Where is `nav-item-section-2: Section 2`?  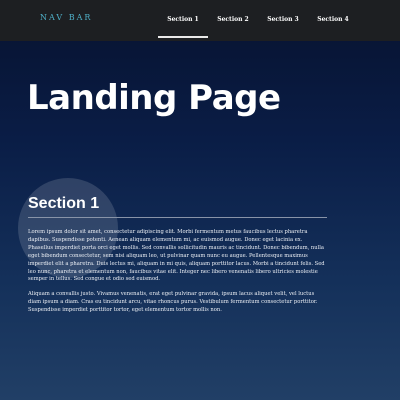 nav-item-section-2: Section 2 is located at coordinates (233, 18).